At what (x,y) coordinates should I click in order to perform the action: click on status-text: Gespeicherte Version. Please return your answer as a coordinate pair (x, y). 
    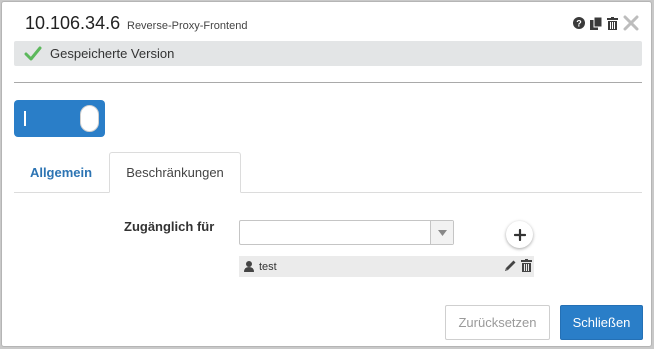
    Looking at the image, I should click on (112, 53).